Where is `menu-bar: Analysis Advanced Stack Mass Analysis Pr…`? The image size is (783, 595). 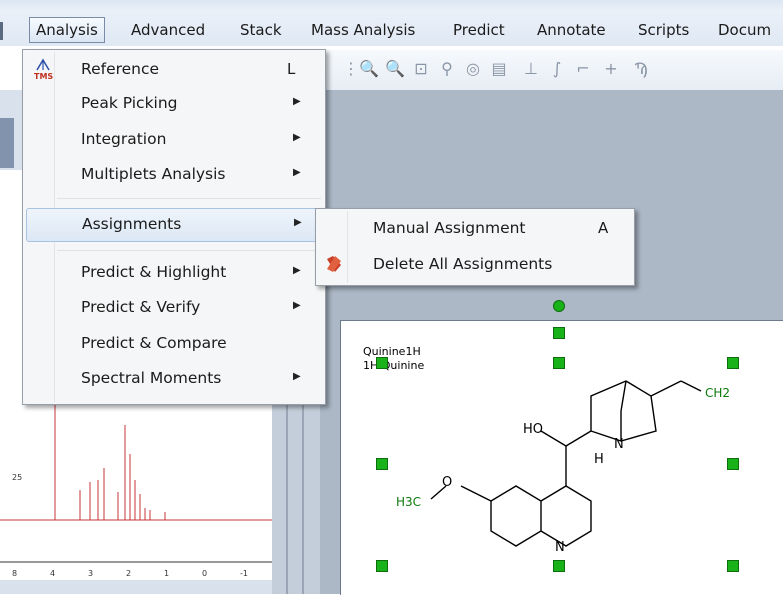
menu-bar: Analysis Advanced Stack Mass Analysis Pr… is located at coordinates (391, 23).